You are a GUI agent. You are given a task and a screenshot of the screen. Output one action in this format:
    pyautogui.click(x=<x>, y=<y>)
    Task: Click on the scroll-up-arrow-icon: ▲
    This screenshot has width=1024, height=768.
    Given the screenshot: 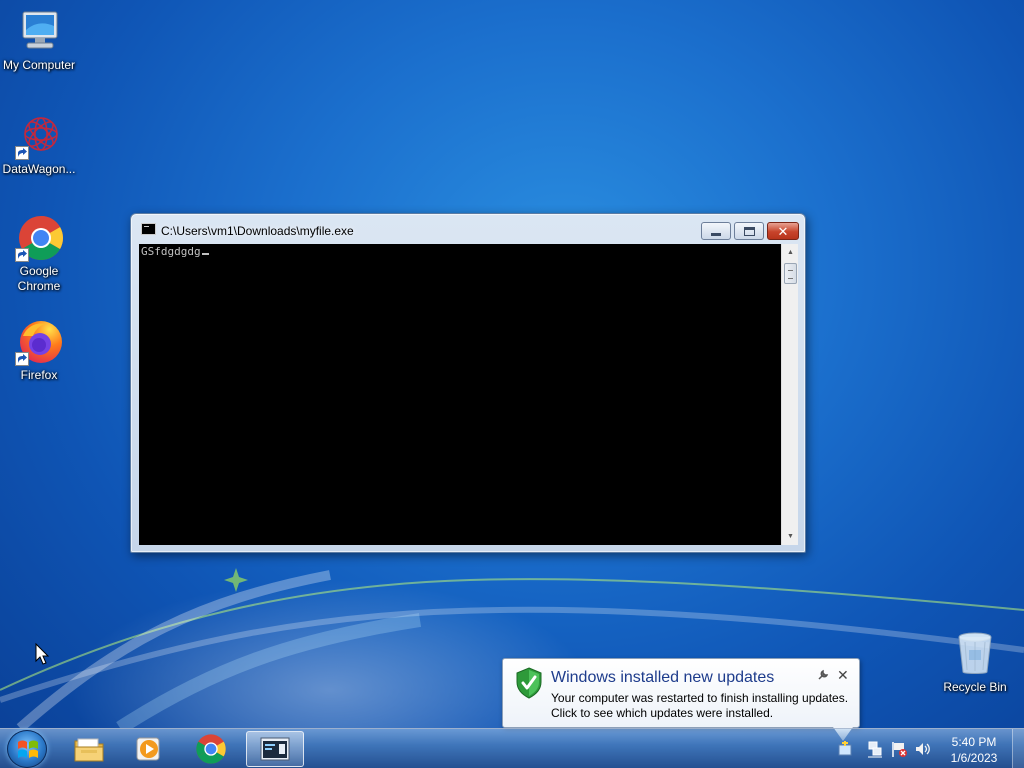 What is the action you would take?
    pyautogui.click(x=790, y=252)
    